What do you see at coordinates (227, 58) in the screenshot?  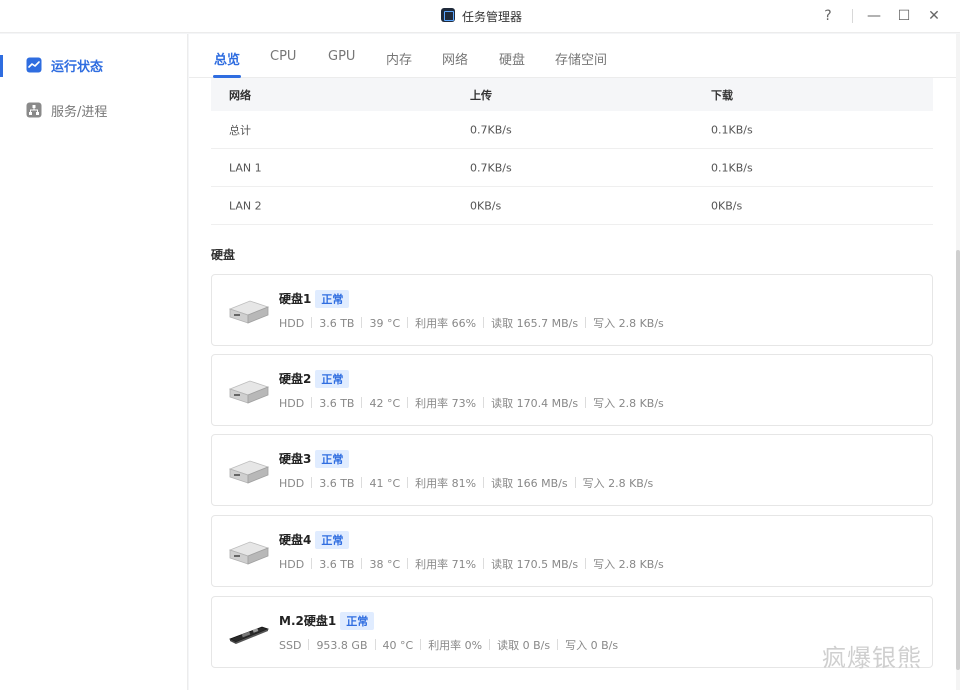 I see `tab-overview: 总览` at bounding box center [227, 58].